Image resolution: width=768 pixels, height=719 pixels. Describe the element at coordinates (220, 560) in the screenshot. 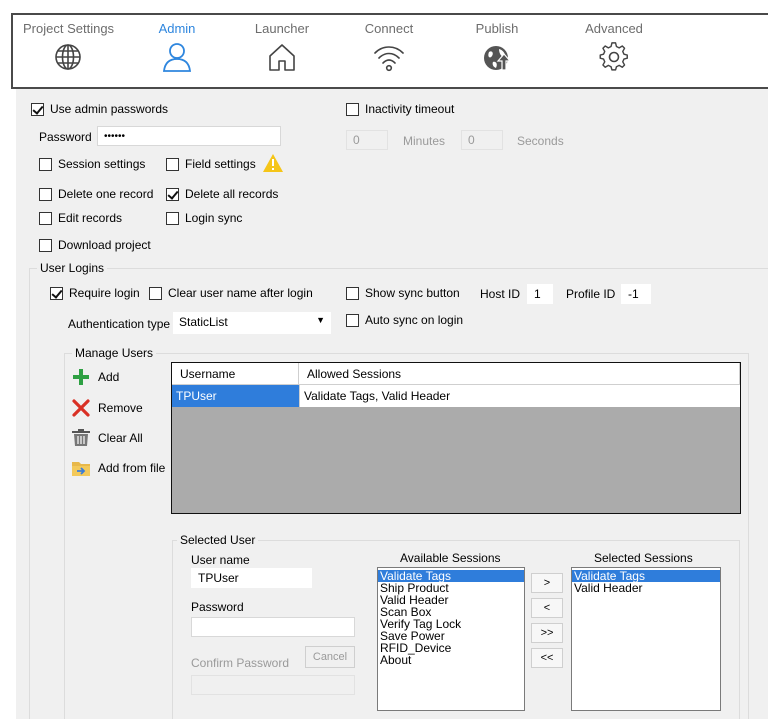

I see `user-name-label: User name` at that location.